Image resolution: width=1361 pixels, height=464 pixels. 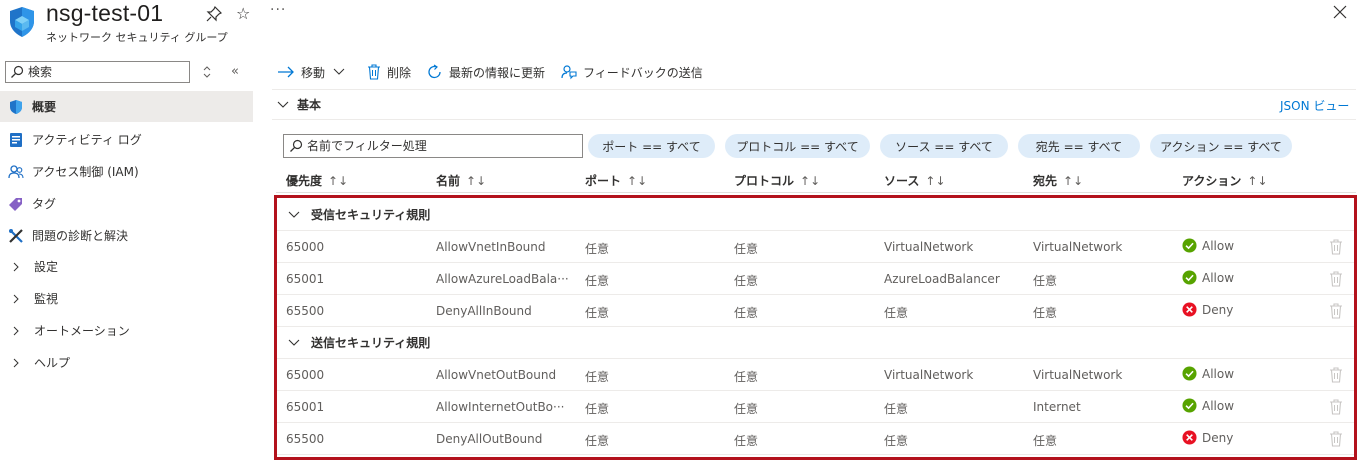 What do you see at coordinates (309, 105) in the screenshot?
I see `essentials-label: 基本` at bounding box center [309, 105].